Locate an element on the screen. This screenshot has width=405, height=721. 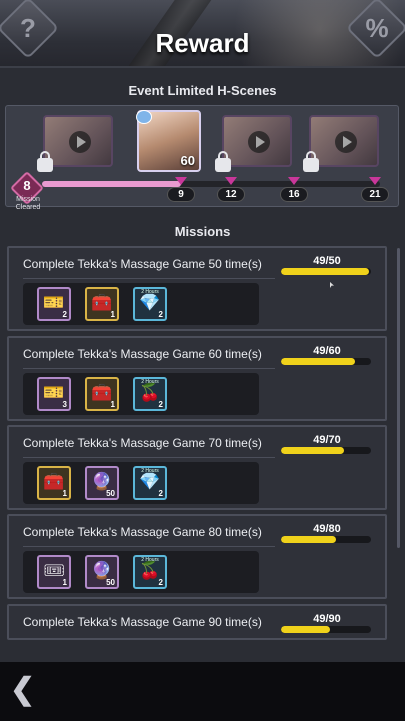
page-title: Reward is located at coordinates (202, 43).